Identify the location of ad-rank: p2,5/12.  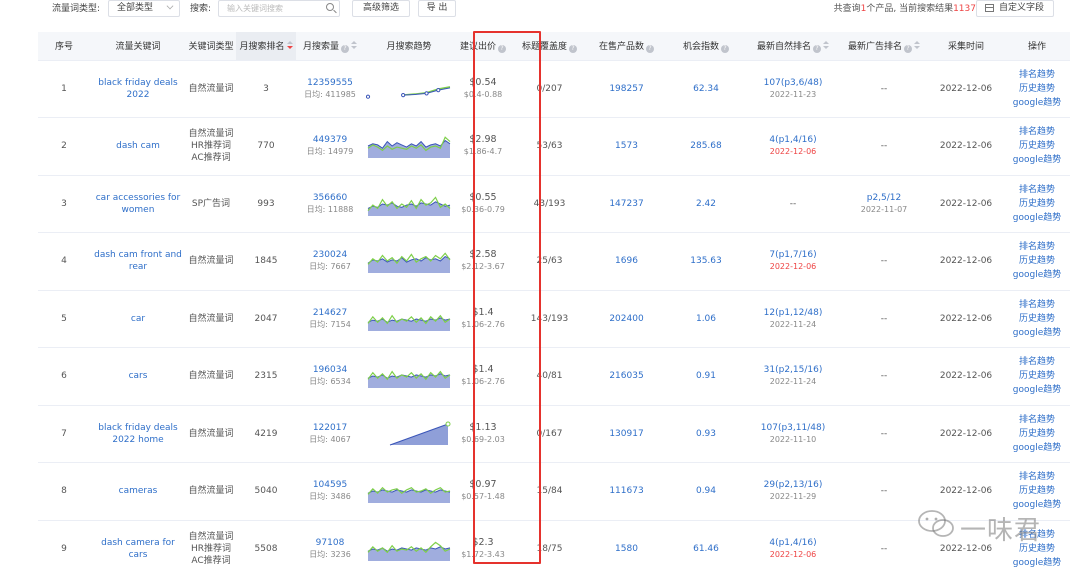
(884, 198).